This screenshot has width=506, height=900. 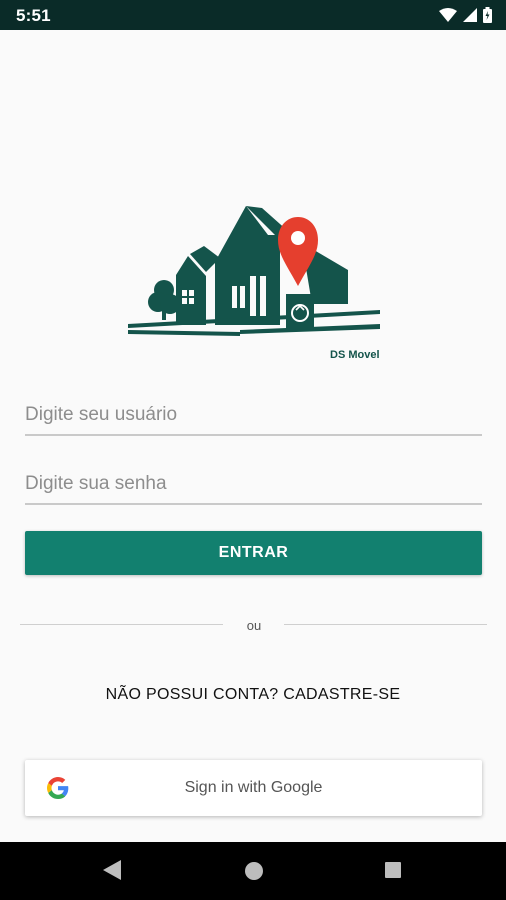 I want to click on divider-text: ou, so click(x=254, y=625).